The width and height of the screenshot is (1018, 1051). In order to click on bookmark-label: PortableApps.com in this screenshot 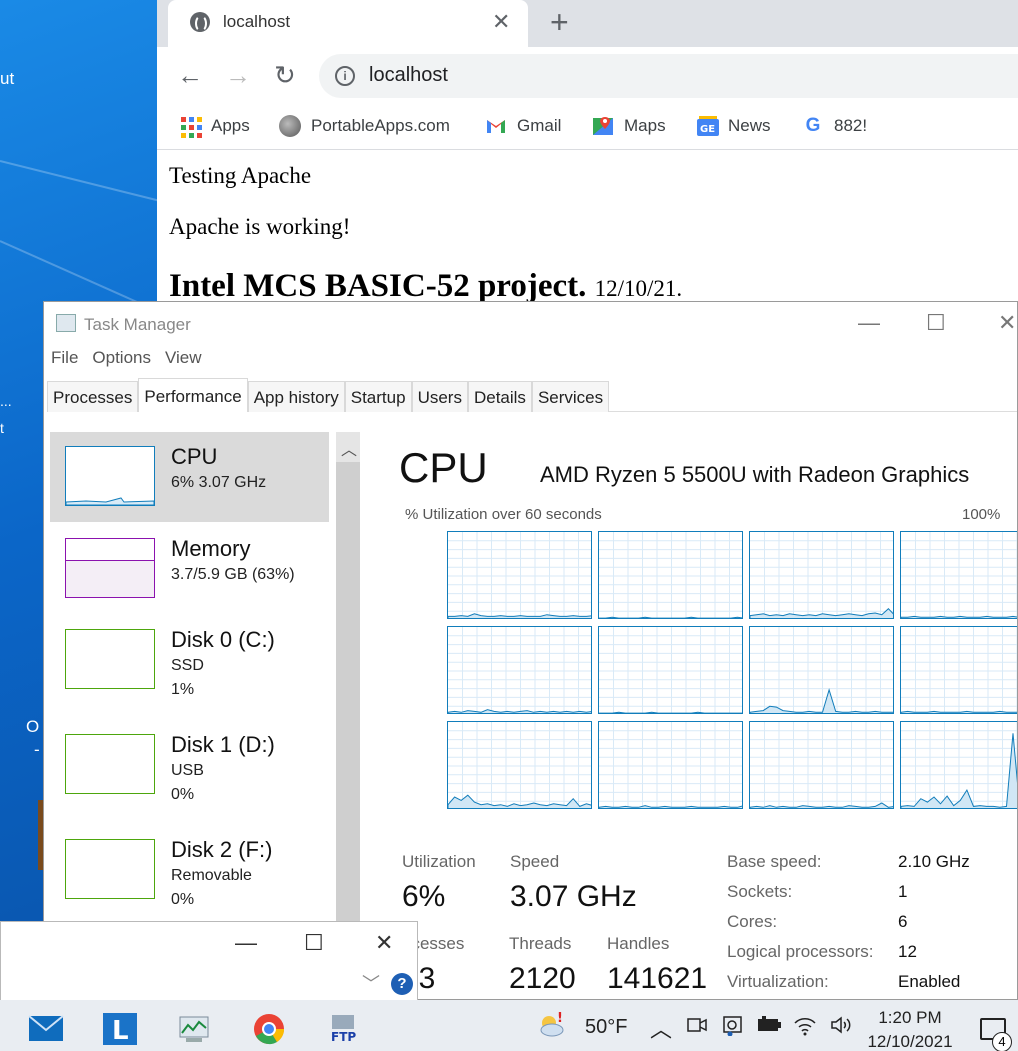, I will do `click(380, 125)`.